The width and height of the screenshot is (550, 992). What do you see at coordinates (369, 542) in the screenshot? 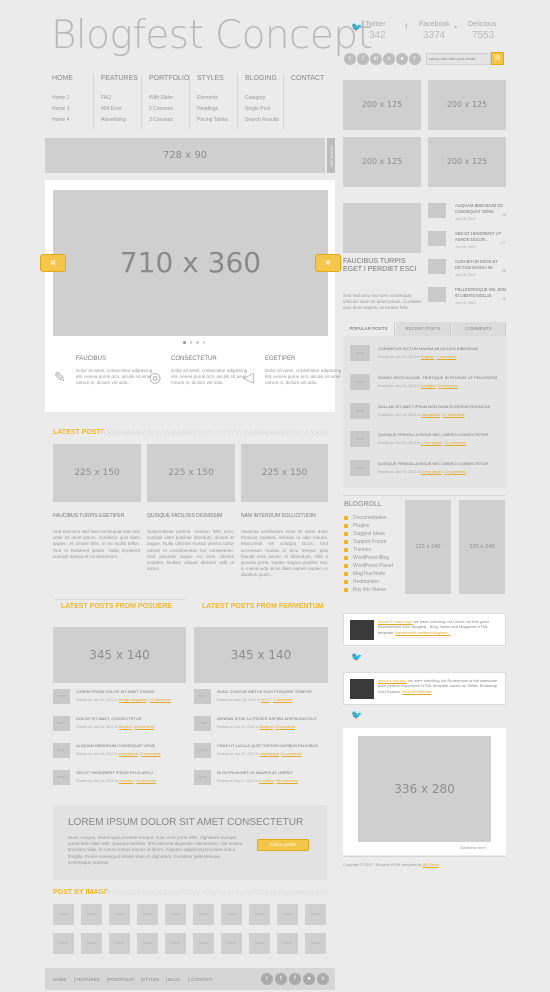
I see `blogroll-label: Support Forum` at bounding box center [369, 542].